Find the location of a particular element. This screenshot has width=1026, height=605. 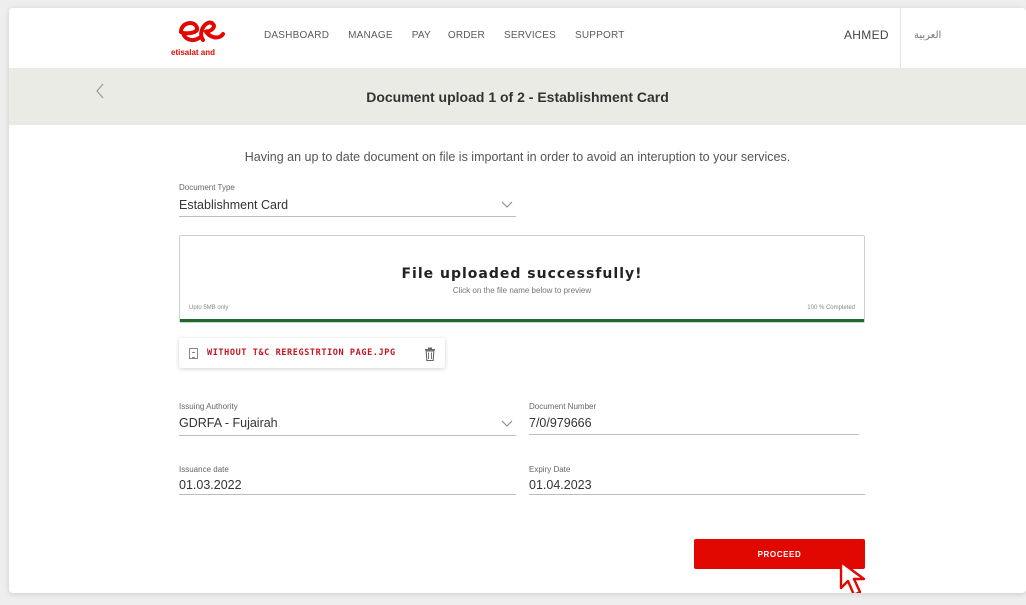

etisalat-logo: etisalat and is located at coordinates (201, 38).